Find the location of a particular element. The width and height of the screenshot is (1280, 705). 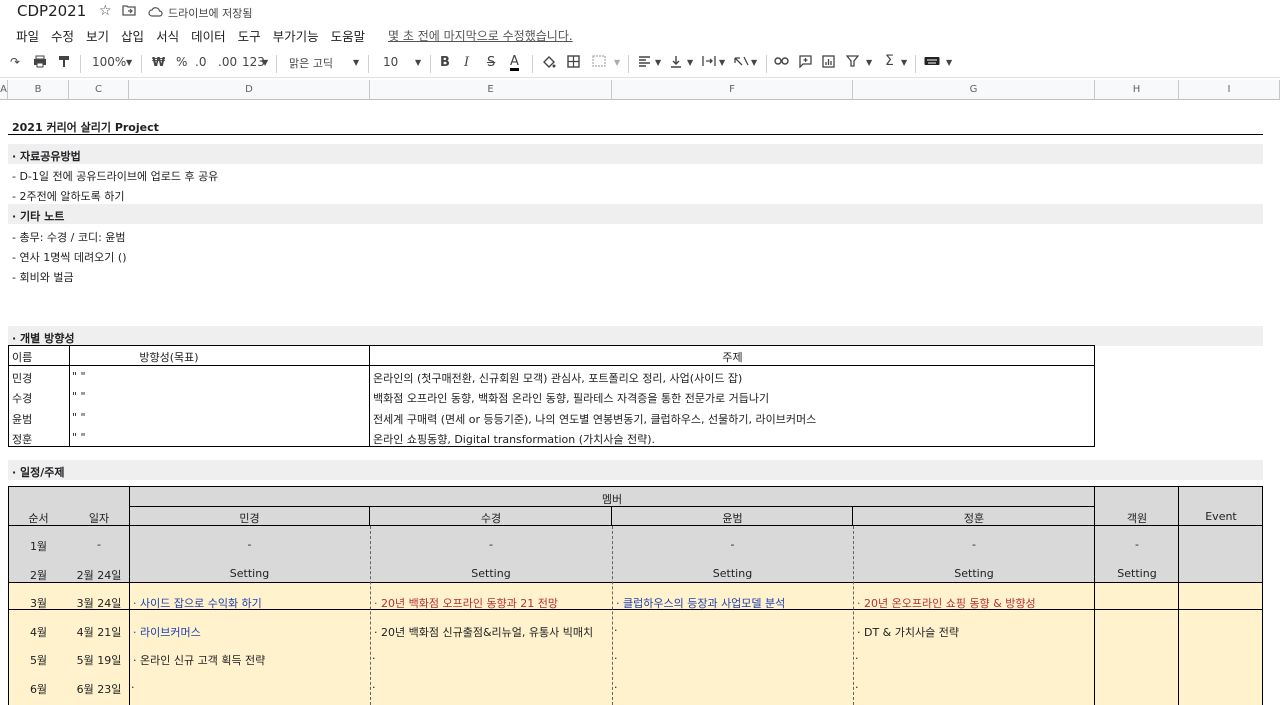

move-folder-icon is located at coordinates (129, 12).